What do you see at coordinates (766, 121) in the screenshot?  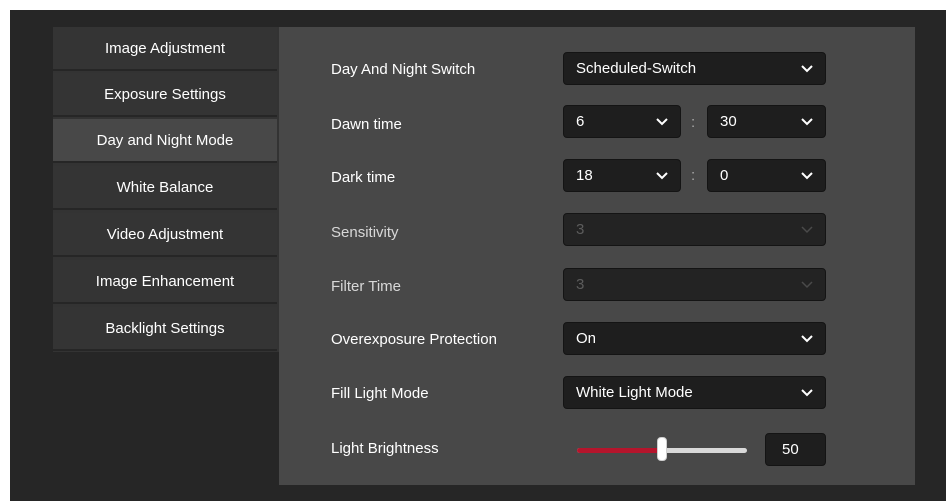 I see `dawn-minute-select: 30` at bounding box center [766, 121].